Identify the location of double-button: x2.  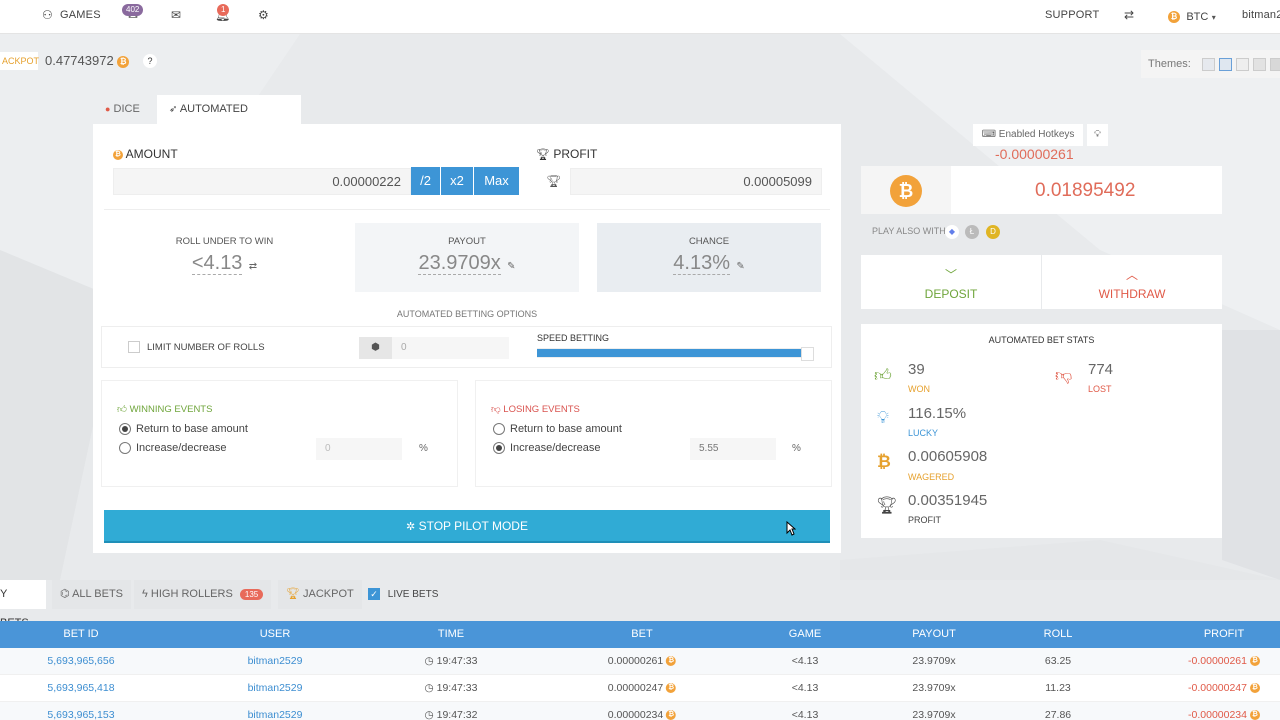
(457, 181).